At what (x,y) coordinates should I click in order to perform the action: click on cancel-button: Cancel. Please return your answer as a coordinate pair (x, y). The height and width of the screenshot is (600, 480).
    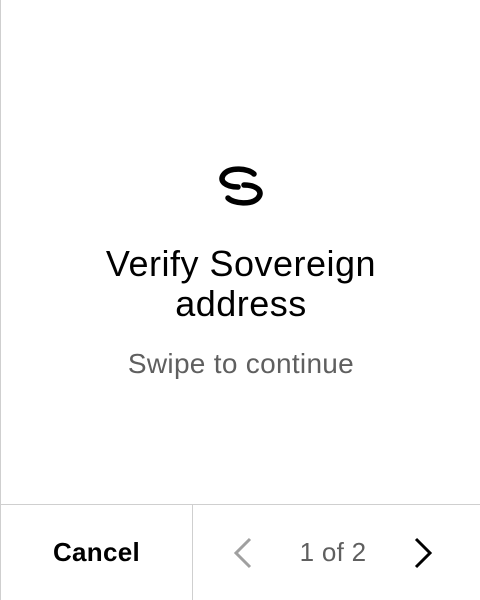
    Looking at the image, I should click on (97, 552).